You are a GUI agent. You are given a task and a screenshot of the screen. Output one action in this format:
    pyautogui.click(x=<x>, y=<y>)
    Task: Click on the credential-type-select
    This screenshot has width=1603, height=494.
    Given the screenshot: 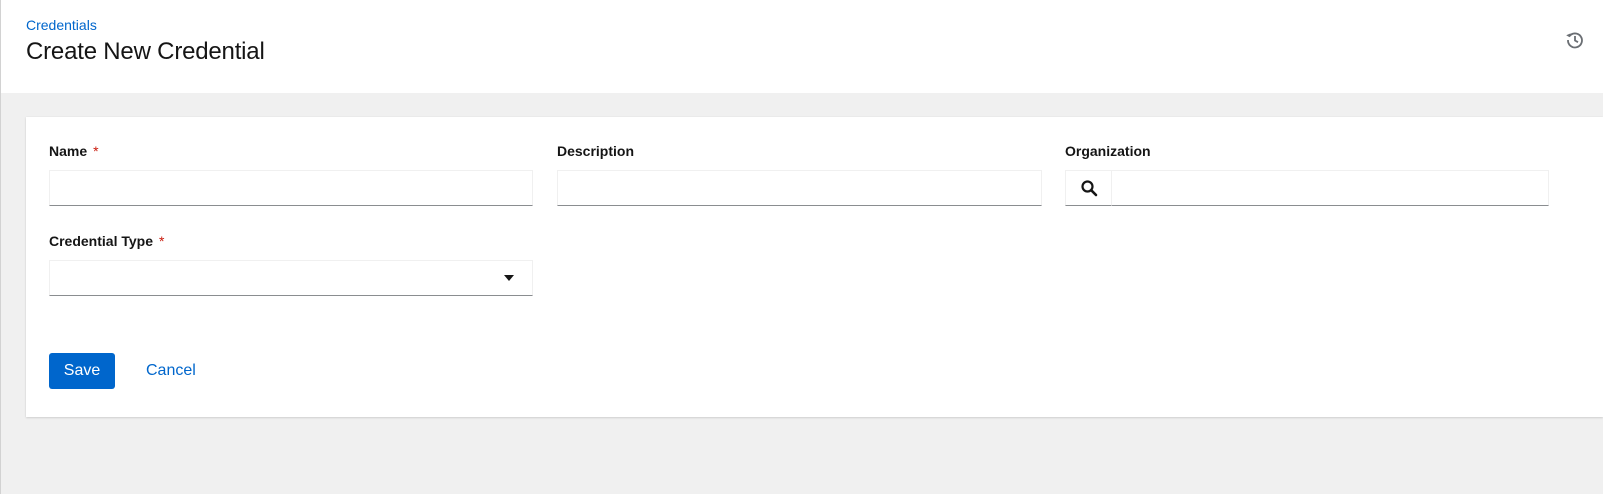 What is the action you would take?
    pyautogui.click(x=291, y=278)
    